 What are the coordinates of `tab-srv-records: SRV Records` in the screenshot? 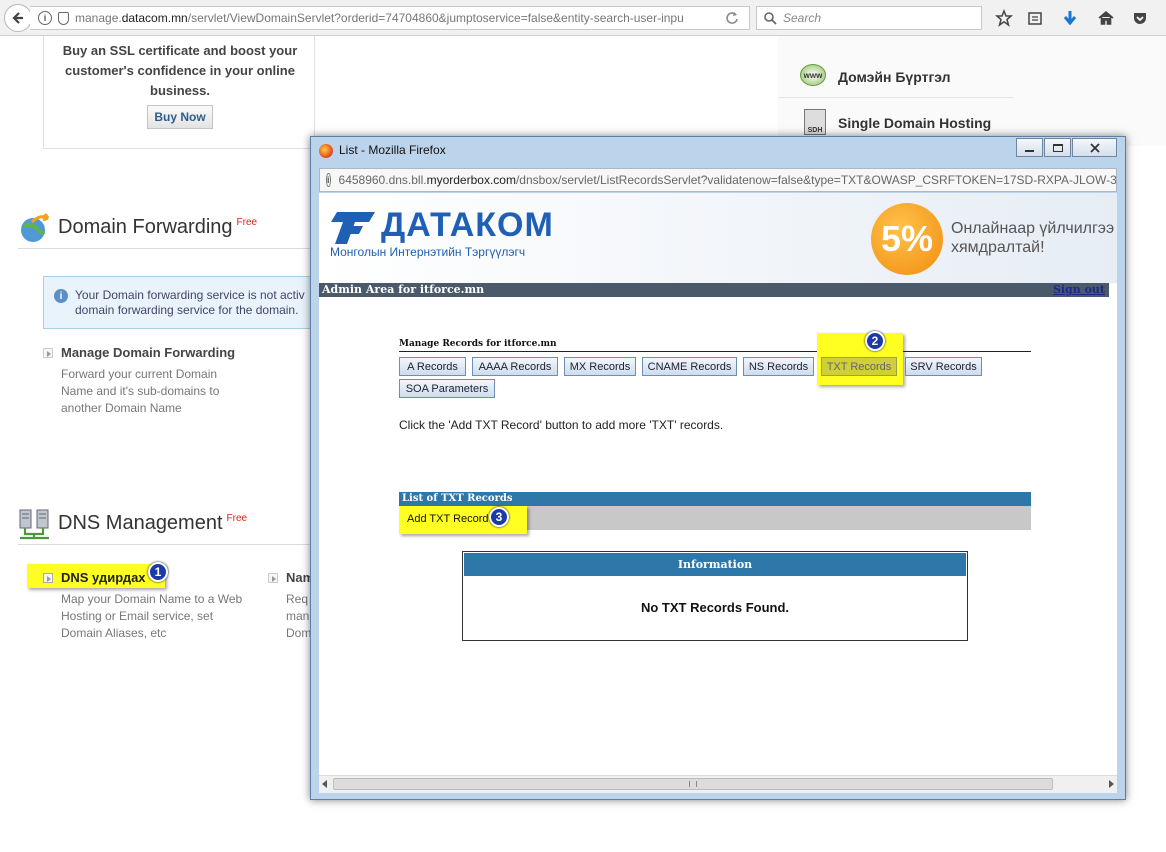 It's located at (943, 366).